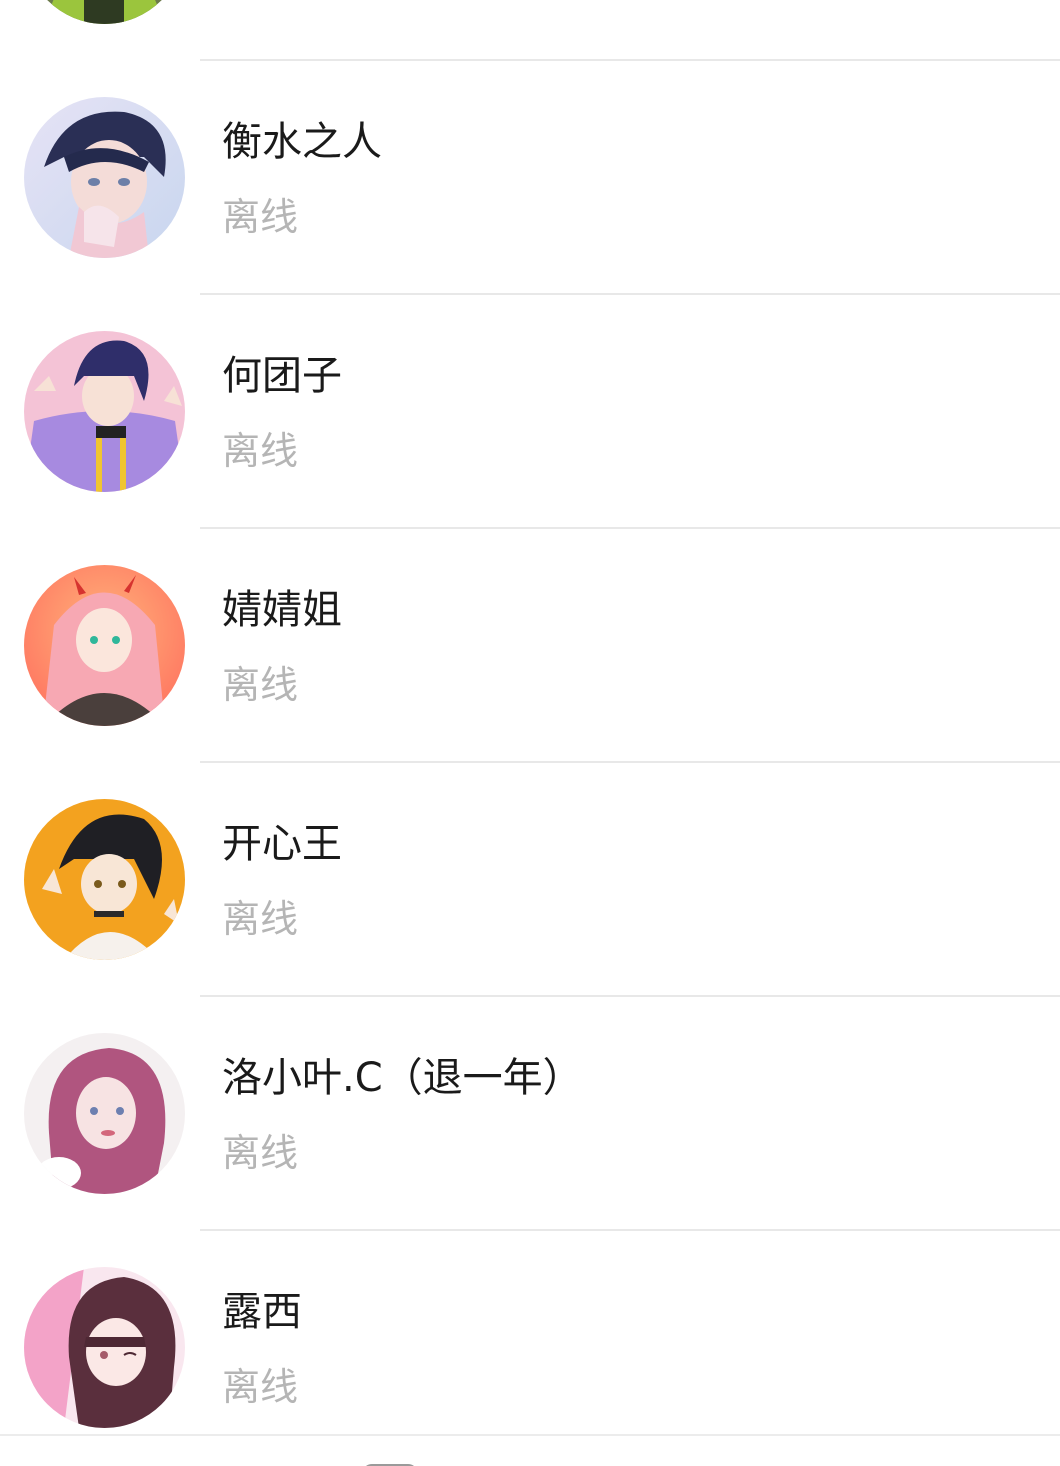  Describe the element at coordinates (302, 142) in the screenshot. I see `contact-name: 衡水之人` at that location.